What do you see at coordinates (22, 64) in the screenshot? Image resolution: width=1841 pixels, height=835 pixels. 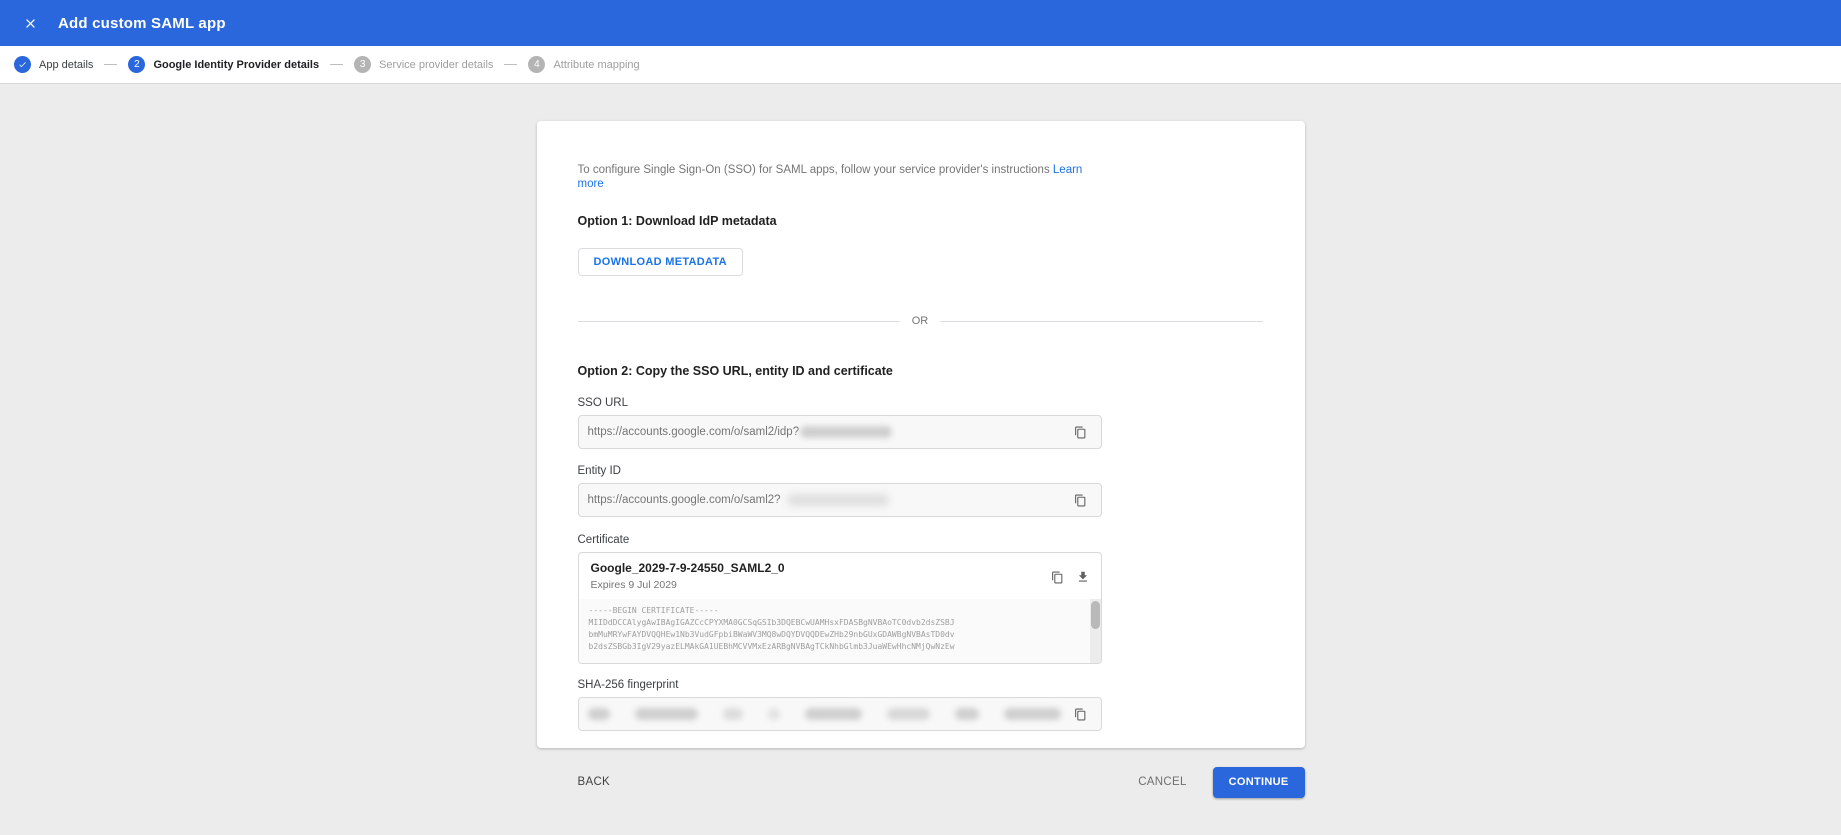 I see `step-complete-check-icon` at bounding box center [22, 64].